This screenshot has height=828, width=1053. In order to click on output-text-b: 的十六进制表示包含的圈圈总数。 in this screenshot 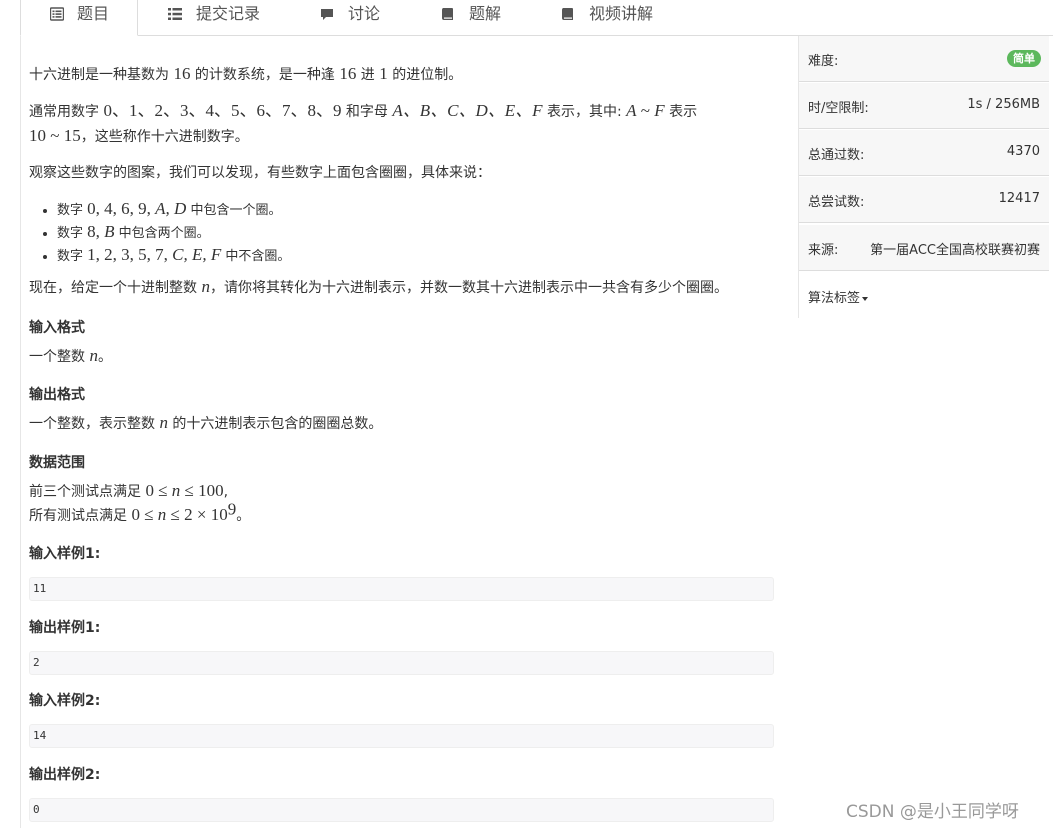, I will do `click(275, 424)`.